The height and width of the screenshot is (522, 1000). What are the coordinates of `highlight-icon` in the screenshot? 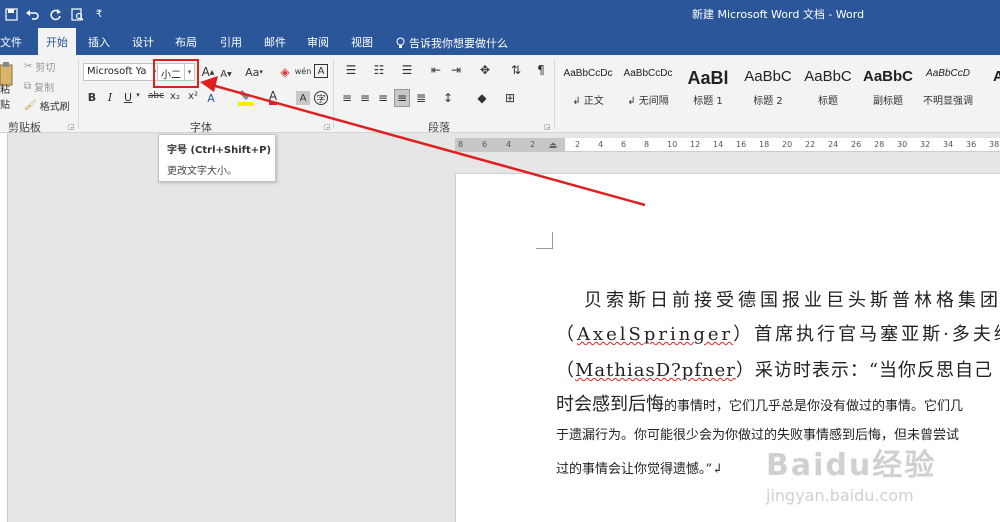 It's located at (246, 97).